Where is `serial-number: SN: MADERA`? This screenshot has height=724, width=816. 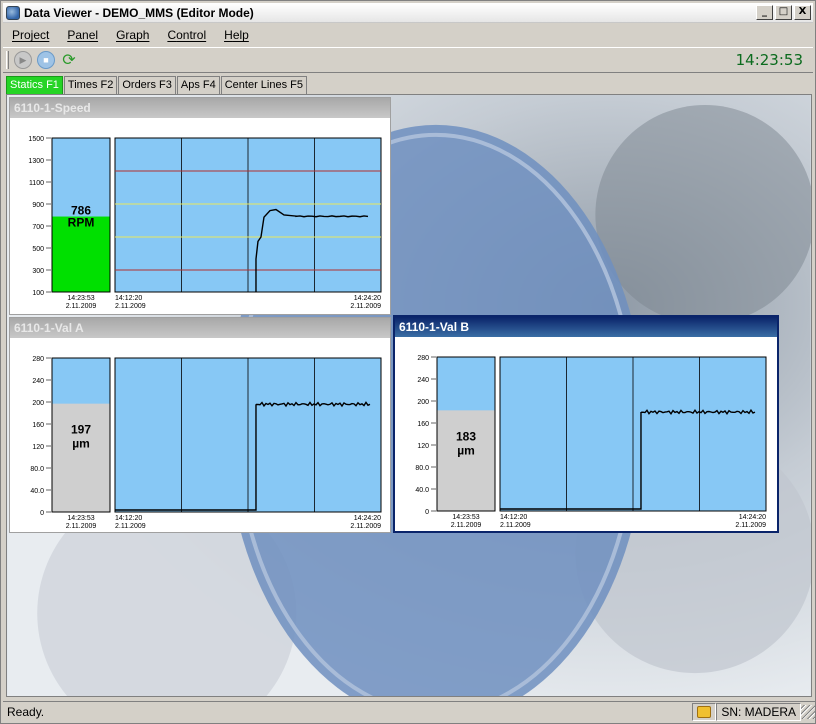
serial-number: SN: MADERA is located at coordinates (758, 711).